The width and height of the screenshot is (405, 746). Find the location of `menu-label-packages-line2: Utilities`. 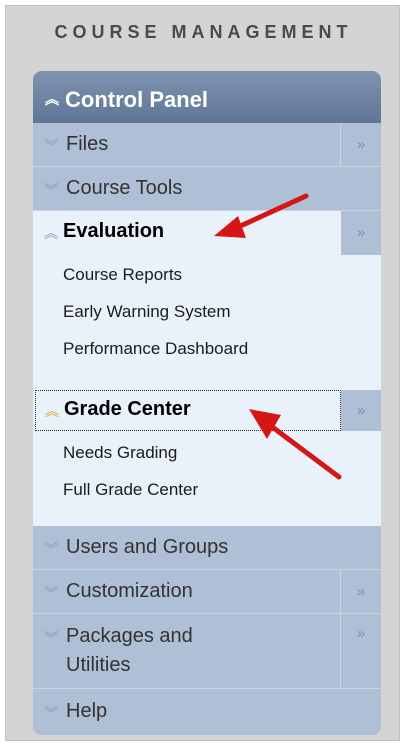

menu-label-packages-line2: Utilities is located at coordinates (98, 665).